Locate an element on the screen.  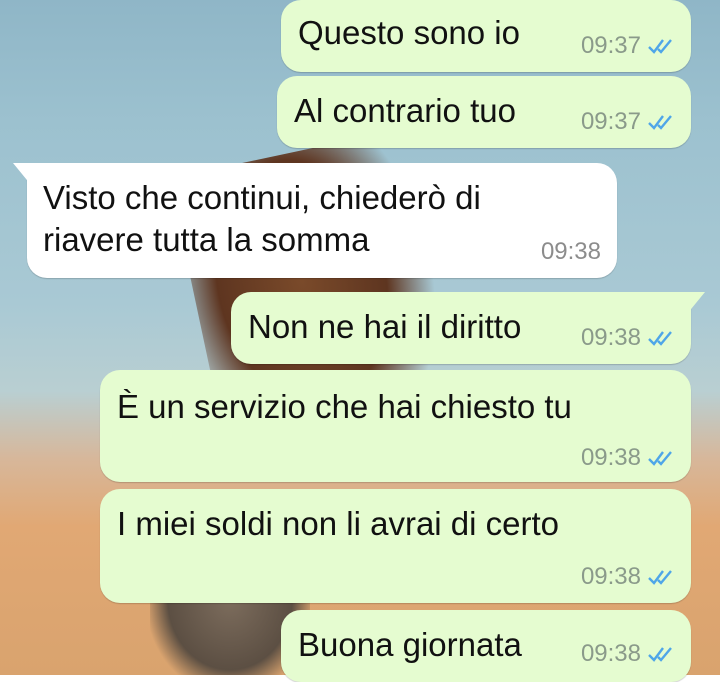
message-text: I miei soldi non li avrai di certo is located at coordinates (338, 523).